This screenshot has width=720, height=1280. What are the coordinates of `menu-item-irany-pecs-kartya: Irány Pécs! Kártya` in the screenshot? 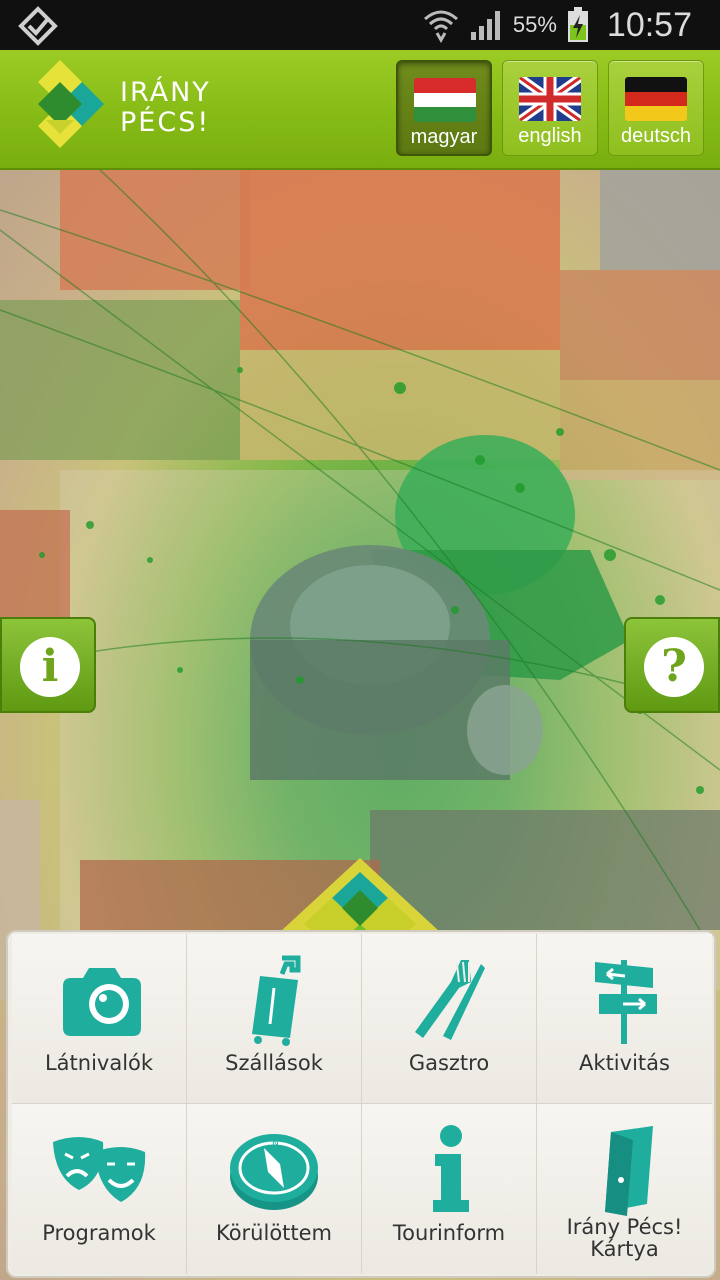 It's located at (624, 1189).